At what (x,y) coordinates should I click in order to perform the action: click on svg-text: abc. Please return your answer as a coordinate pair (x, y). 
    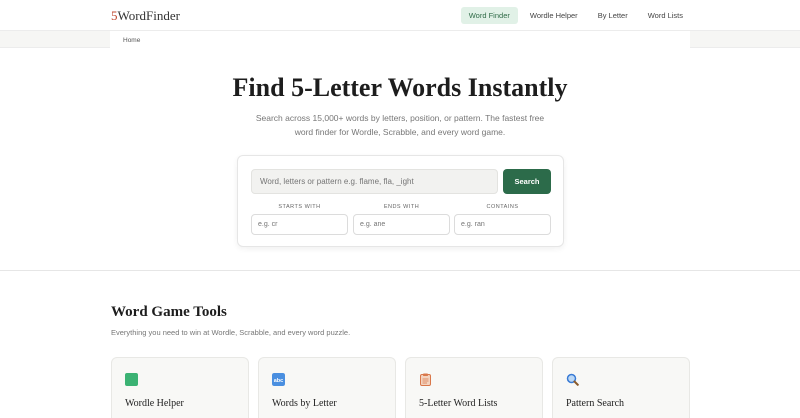
    Looking at the image, I should click on (278, 381).